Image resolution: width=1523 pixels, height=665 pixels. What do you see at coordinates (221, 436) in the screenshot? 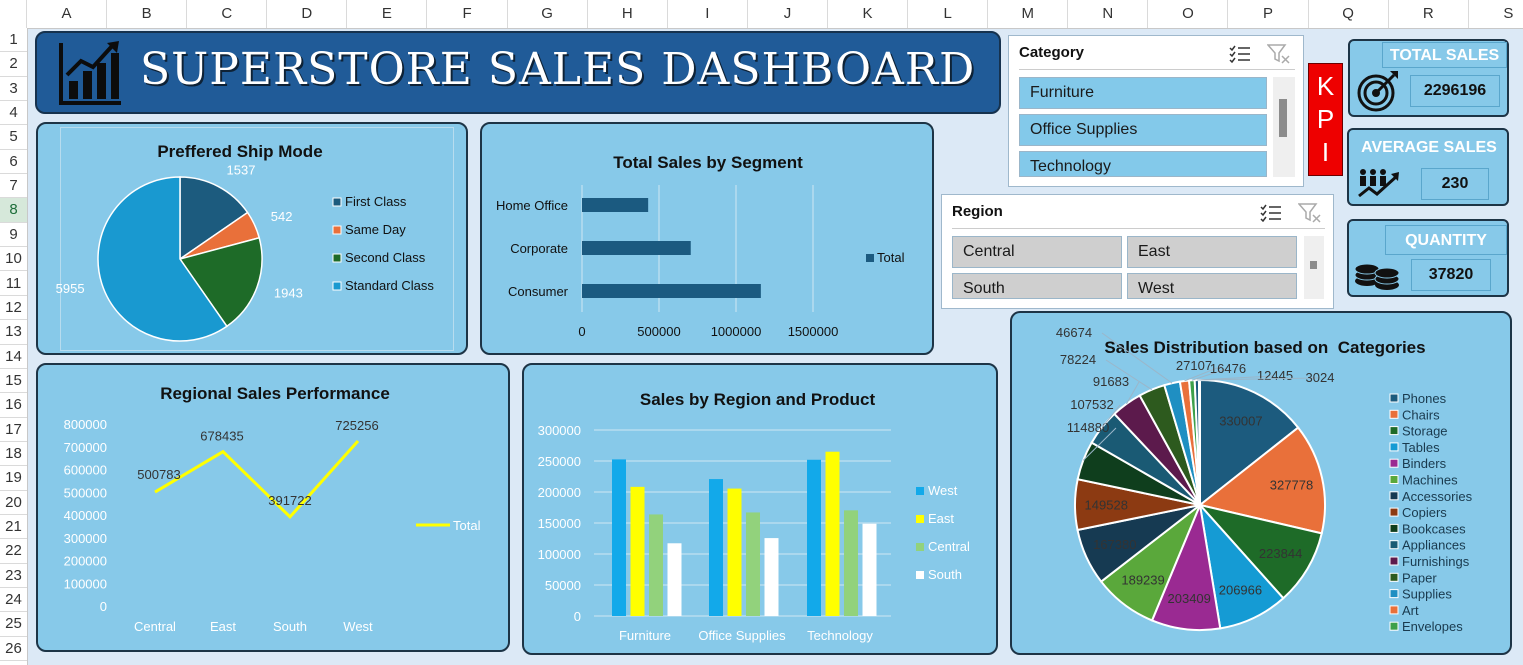
I see `data-label: 678435` at bounding box center [221, 436].